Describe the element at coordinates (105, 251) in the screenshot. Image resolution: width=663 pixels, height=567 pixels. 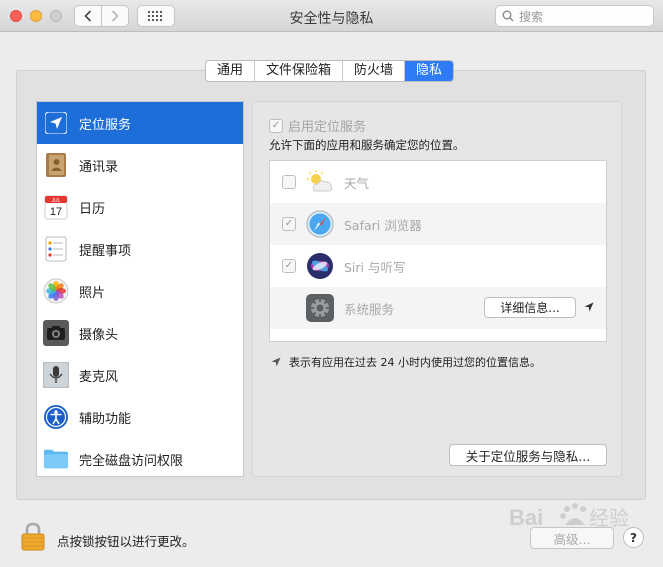
I see `sidebar-item-label: 提醒事项` at that location.